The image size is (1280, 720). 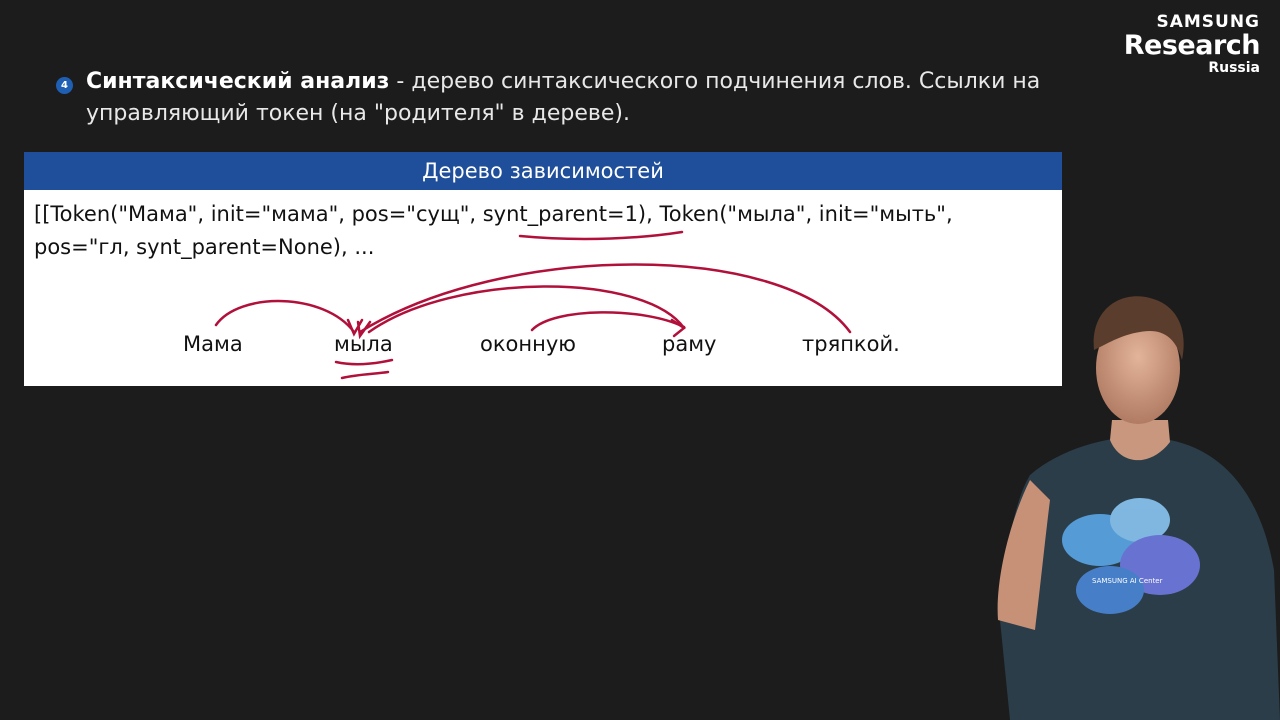 What do you see at coordinates (285, 316) in the screenshot?
I see `arc-mama-to-myla` at bounding box center [285, 316].